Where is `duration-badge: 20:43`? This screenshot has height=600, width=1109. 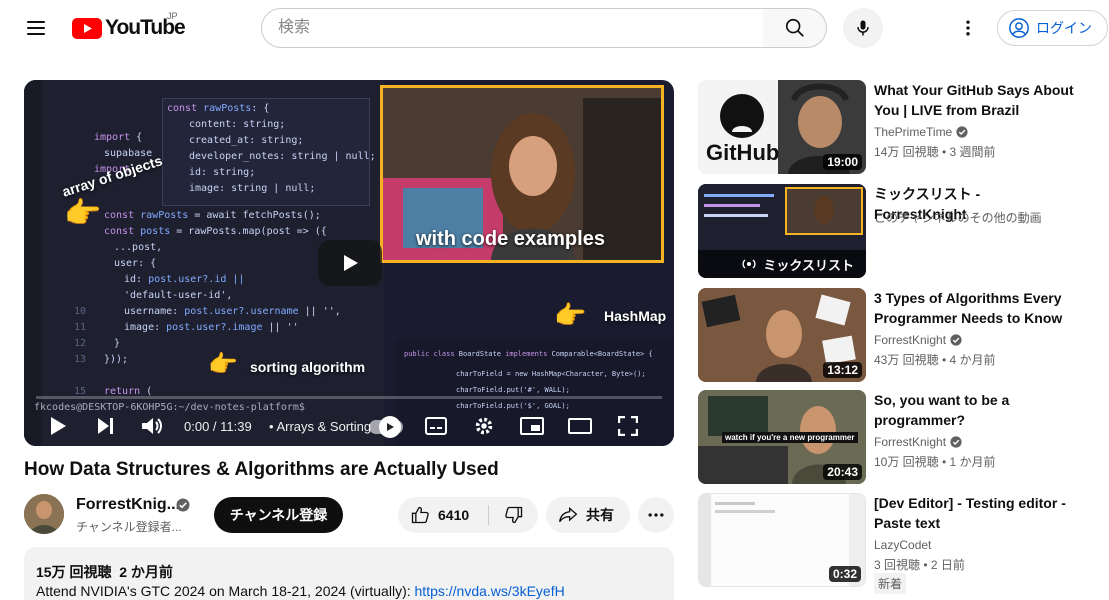 duration-badge: 20:43 is located at coordinates (842, 472).